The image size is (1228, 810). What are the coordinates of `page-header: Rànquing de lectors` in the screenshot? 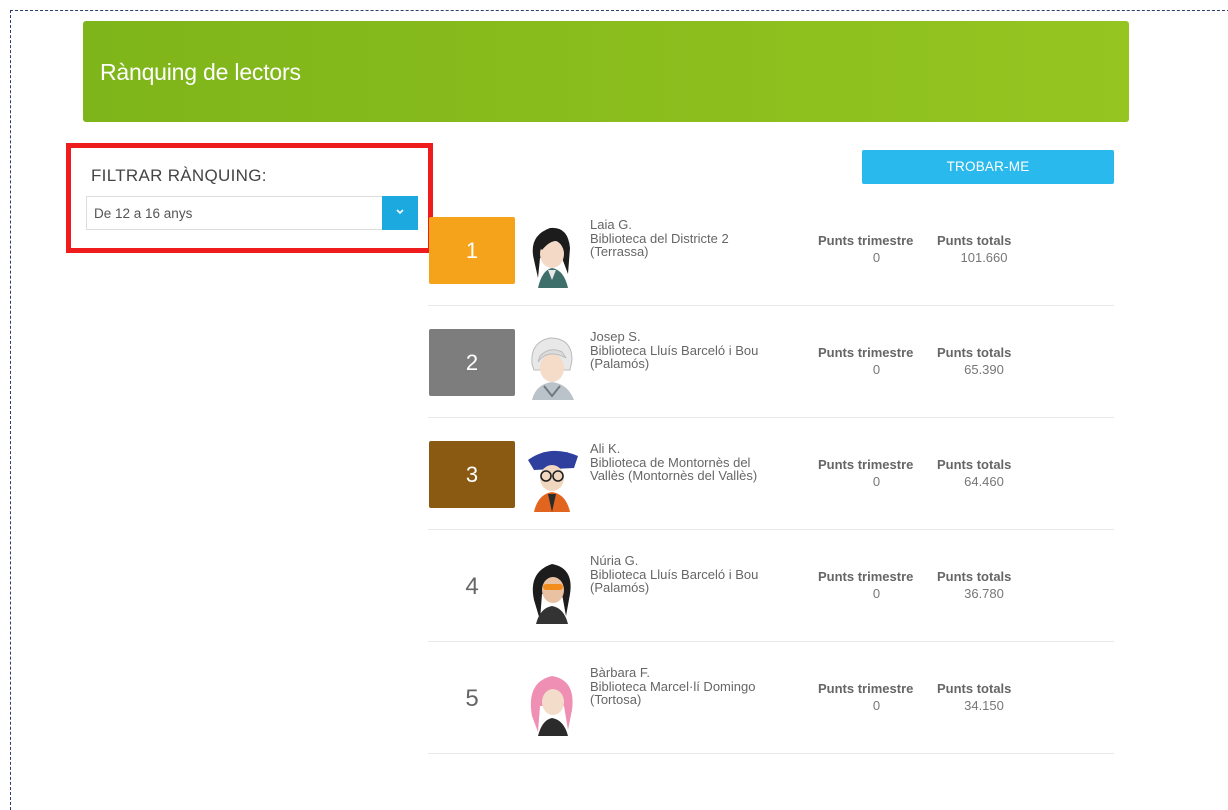 It's located at (606, 71).